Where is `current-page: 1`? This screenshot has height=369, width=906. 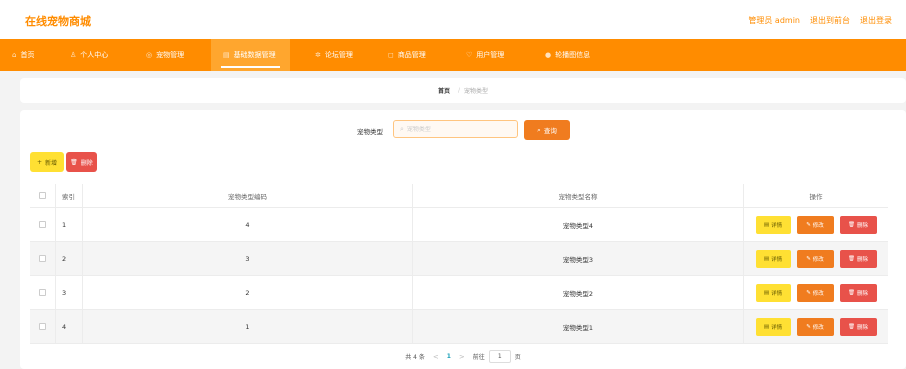 current-page: 1 is located at coordinates (449, 356).